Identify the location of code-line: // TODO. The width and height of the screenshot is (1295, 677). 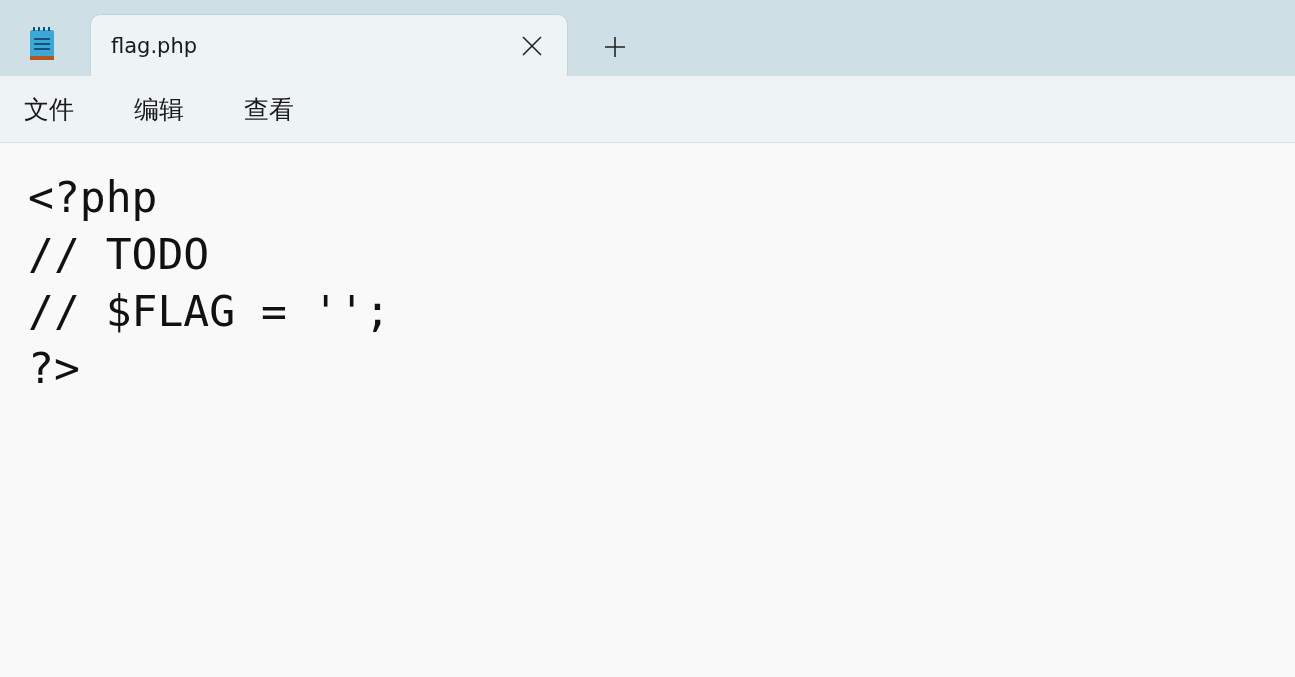
(119, 254).